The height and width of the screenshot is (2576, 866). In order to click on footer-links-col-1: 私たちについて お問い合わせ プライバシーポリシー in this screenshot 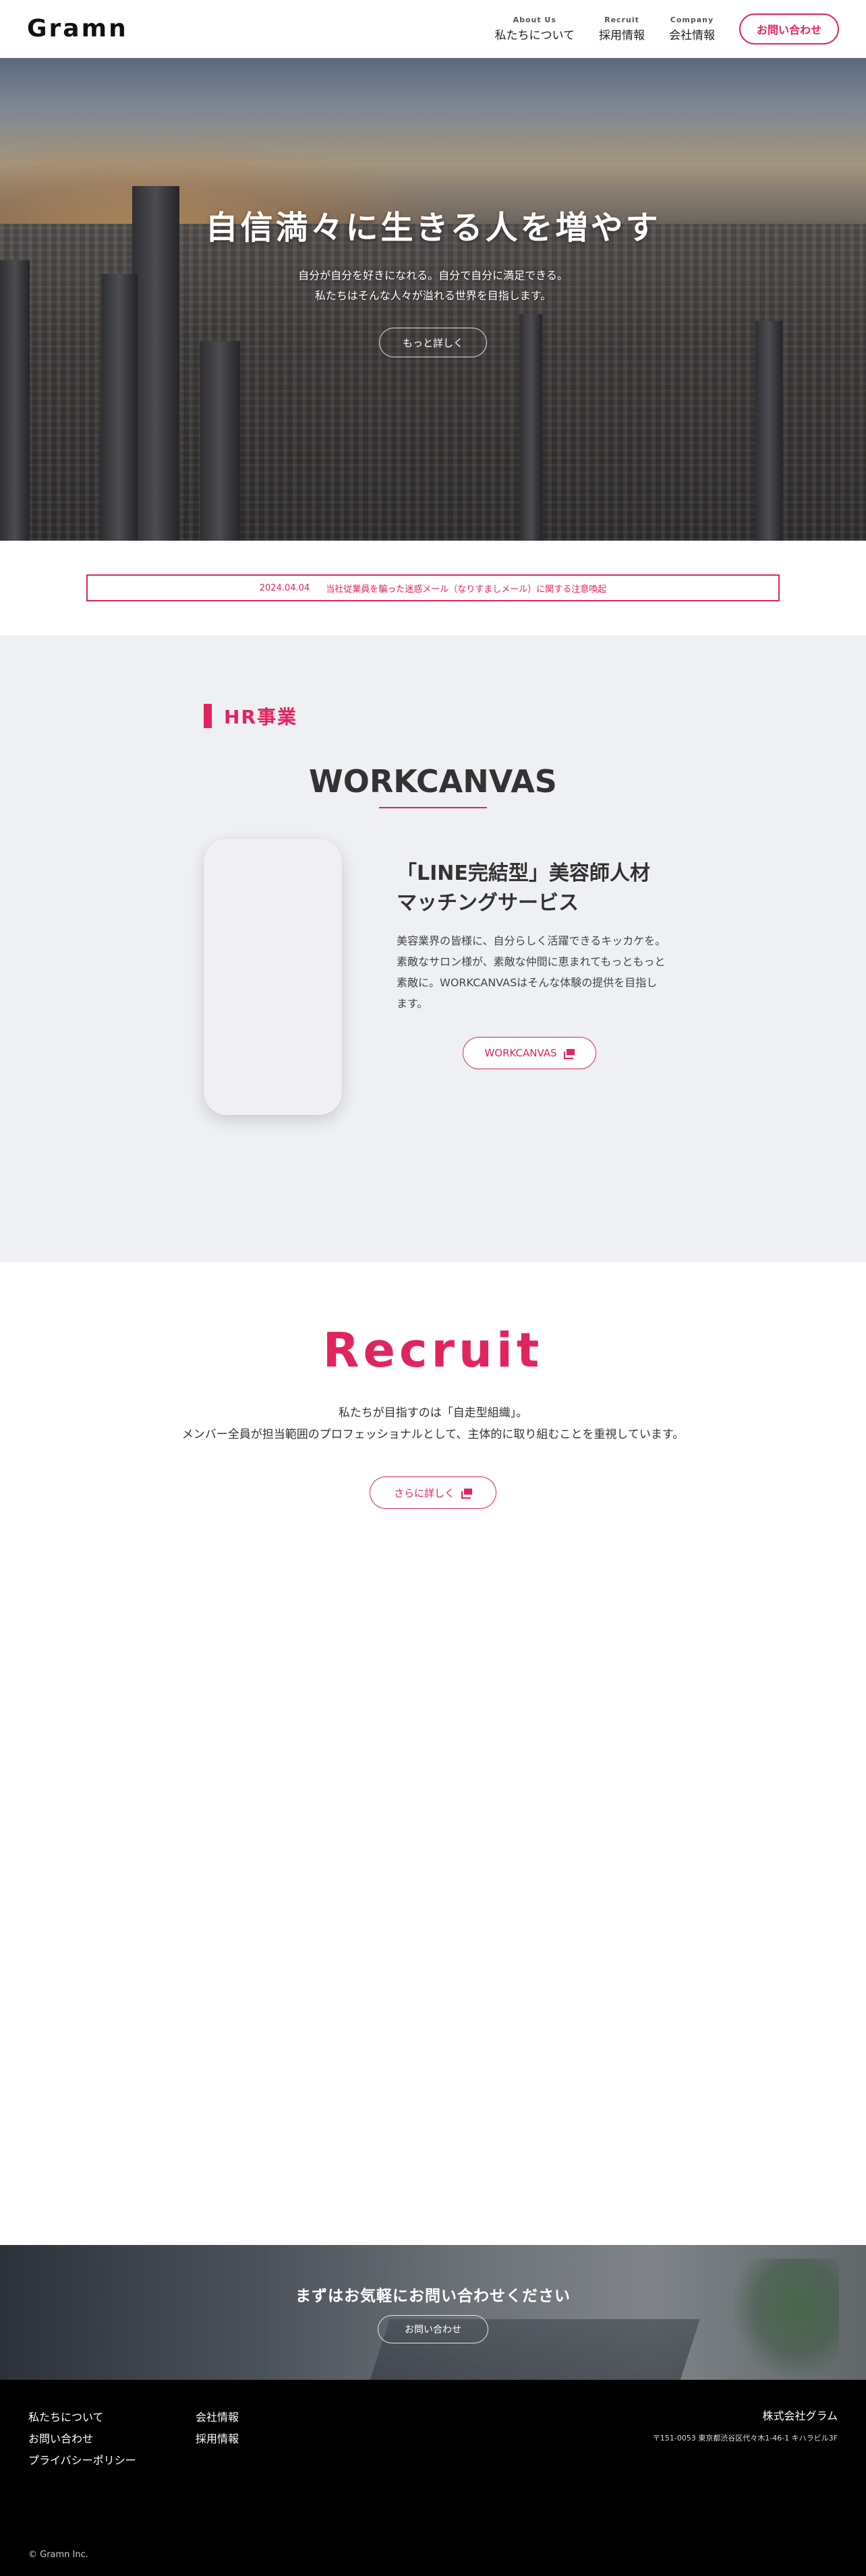, I will do `click(82, 2439)`.